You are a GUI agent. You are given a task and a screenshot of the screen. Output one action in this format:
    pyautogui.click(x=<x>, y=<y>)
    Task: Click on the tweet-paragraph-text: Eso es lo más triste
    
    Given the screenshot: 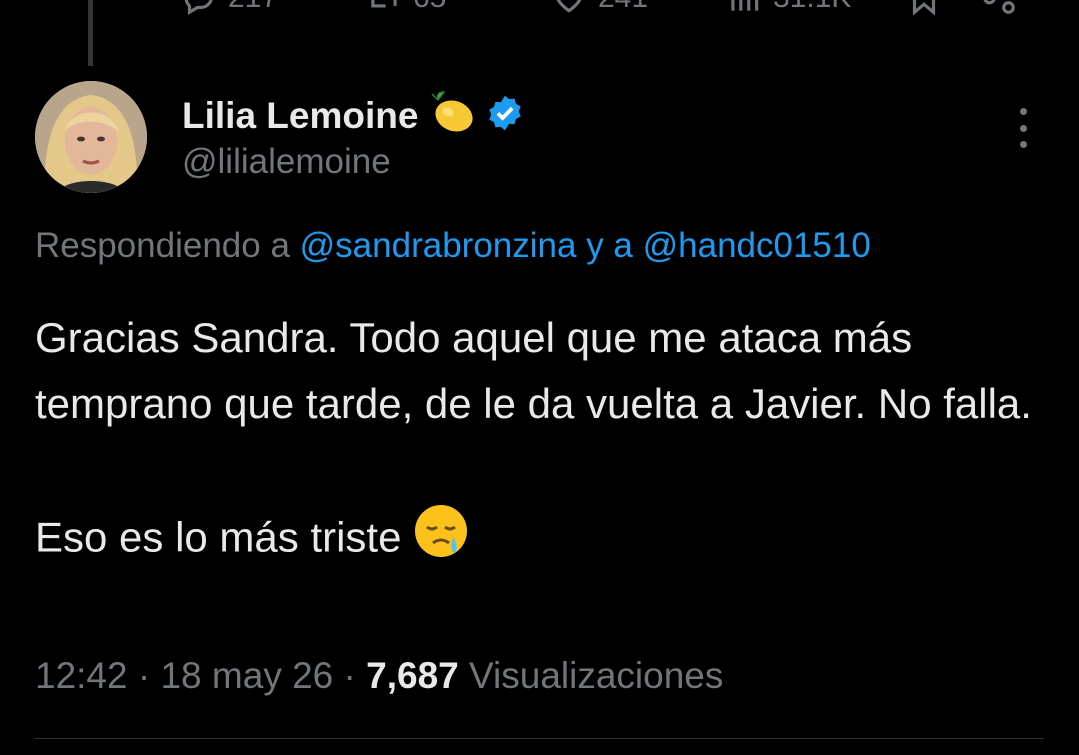 What is the action you would take?
    pyautogui.click(x=218, y=537)
    